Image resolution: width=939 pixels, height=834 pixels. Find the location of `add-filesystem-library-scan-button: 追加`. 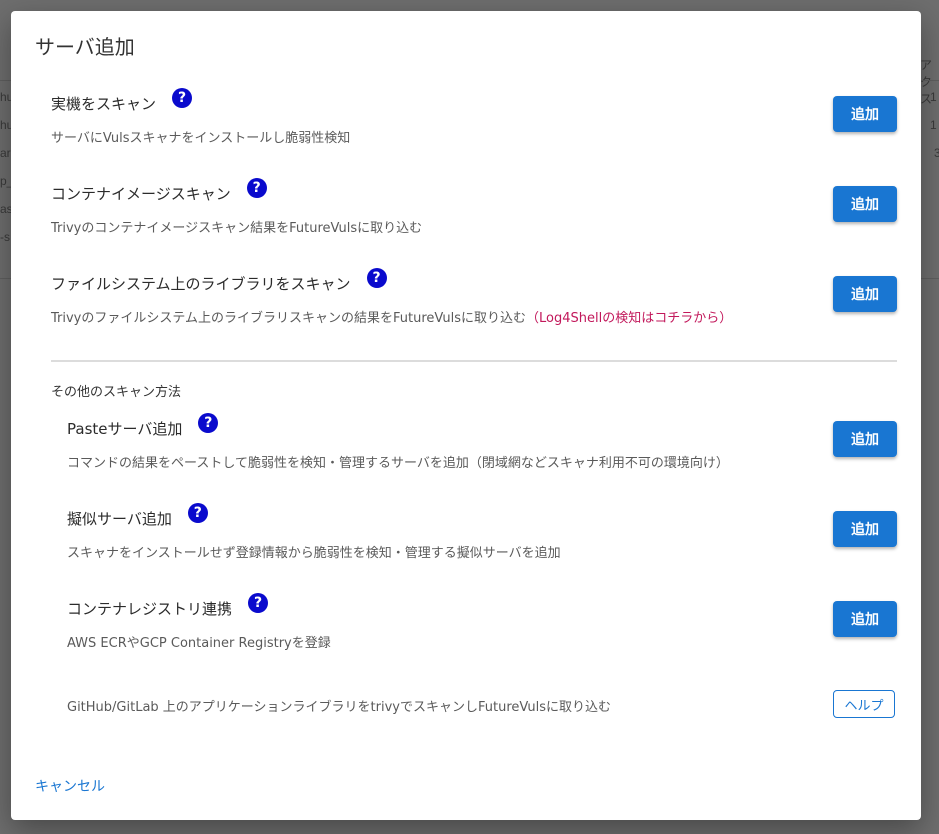

add-filesystem-library-scan-button: 追加 is located at coordinates (865, 294).